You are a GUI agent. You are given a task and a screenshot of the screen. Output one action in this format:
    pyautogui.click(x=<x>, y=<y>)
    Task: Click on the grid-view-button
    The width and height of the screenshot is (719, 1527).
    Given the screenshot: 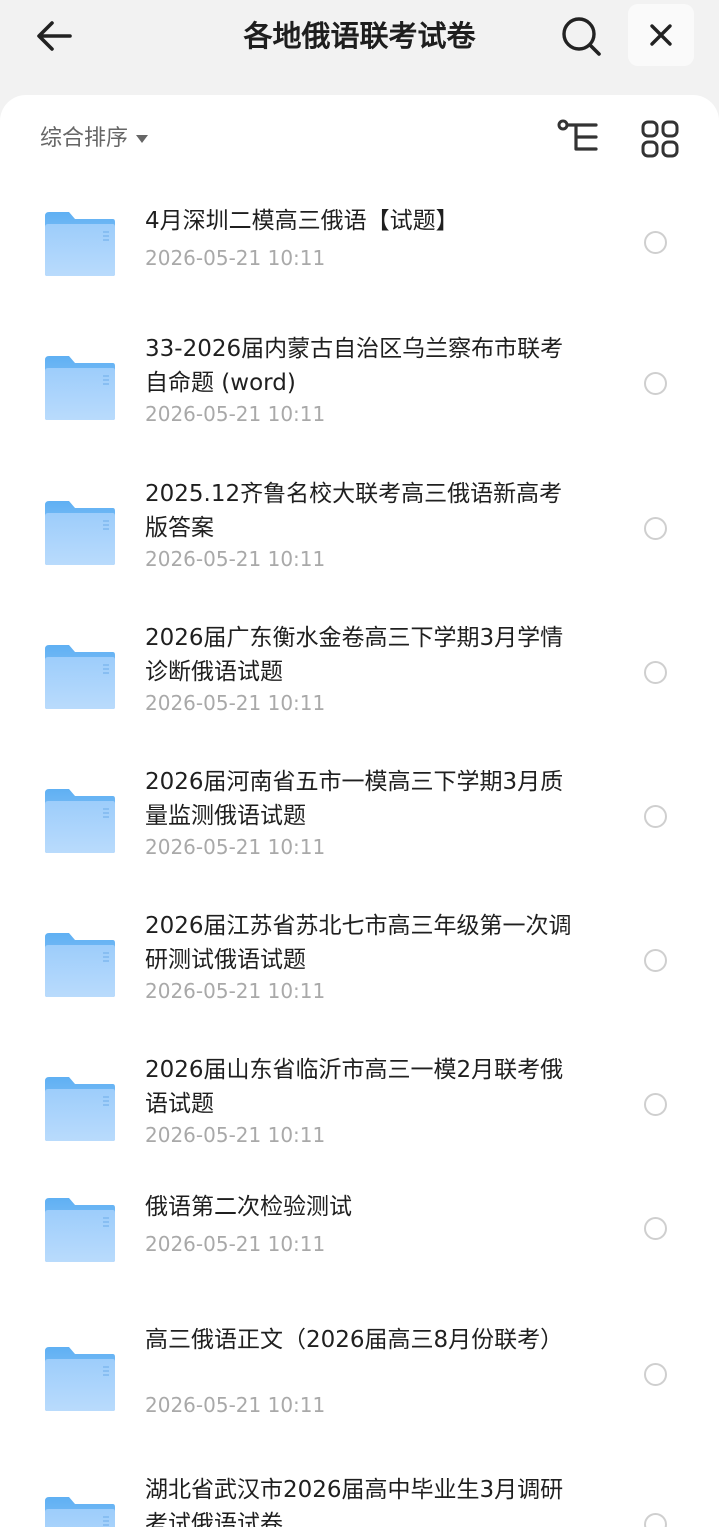 What is the action you would take?
    pyautogui.click(x=660, y=139)
    